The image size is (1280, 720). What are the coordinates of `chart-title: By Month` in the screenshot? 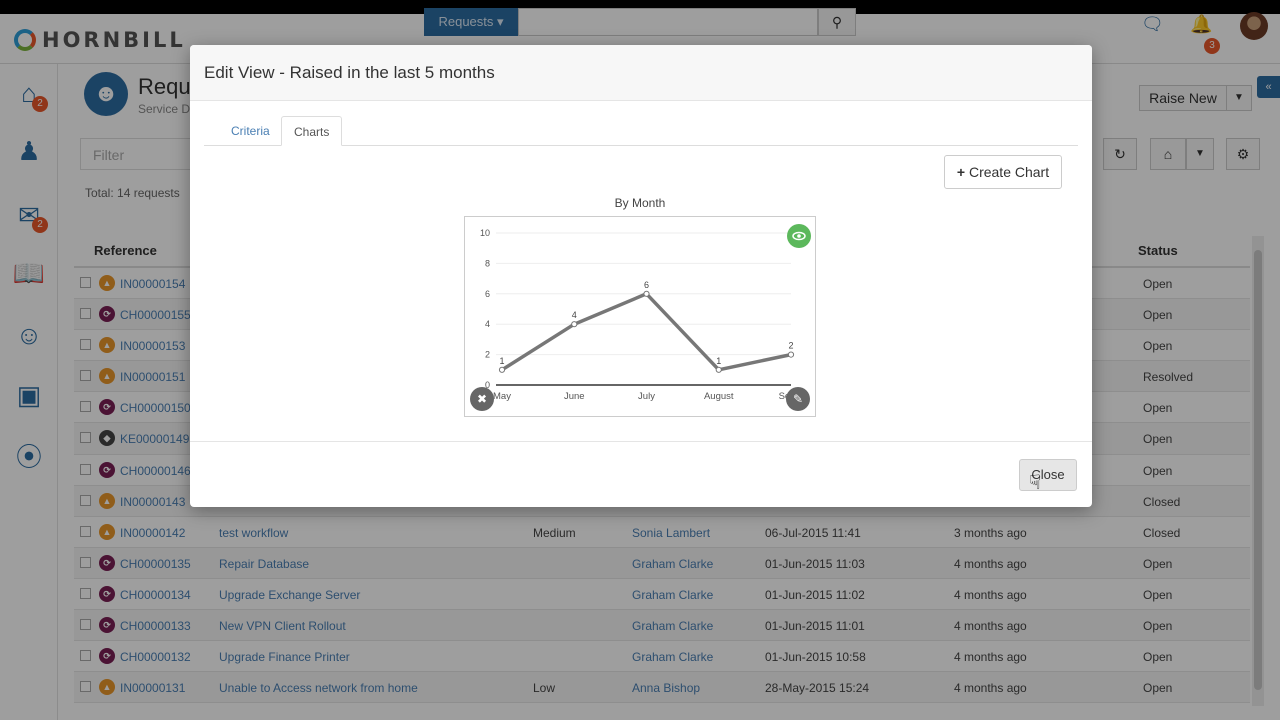 It's located at (640, 203).